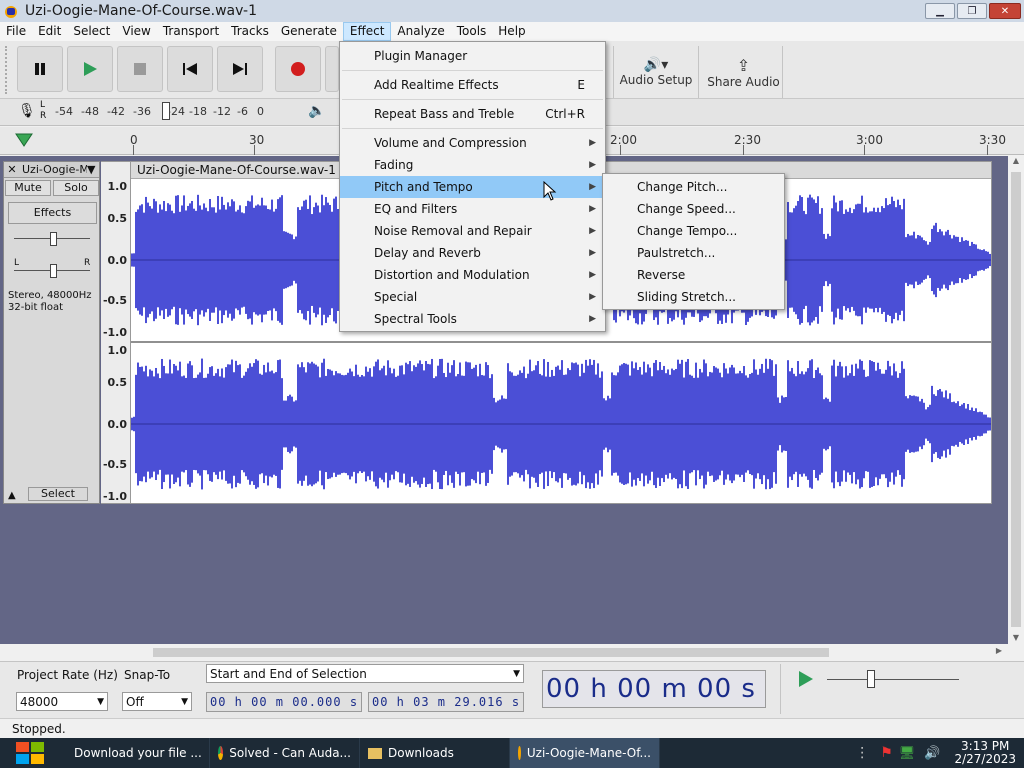 This screenshot has height=768, width=1024. What do you see at coordinates (420, 31) in the screenshot?
I see `menu-analyze: Analyze` at bounding box center [420, 31].